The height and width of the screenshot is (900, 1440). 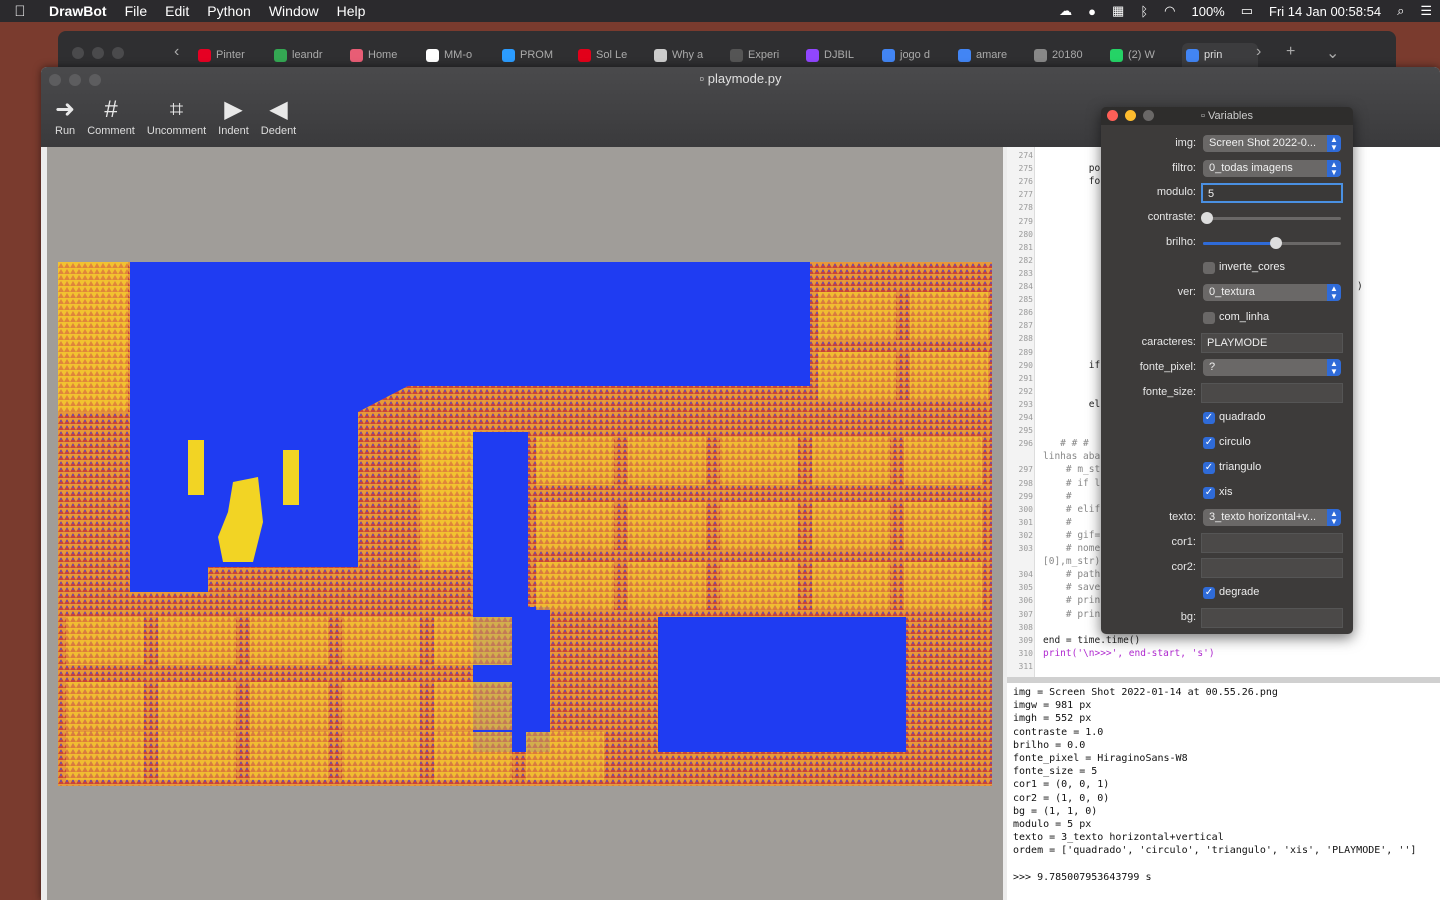 What do you see at coordinates (1072, 562) in the screenshot?
I see `code-line: [0],m_str)` at bounding box center [1072, 562].